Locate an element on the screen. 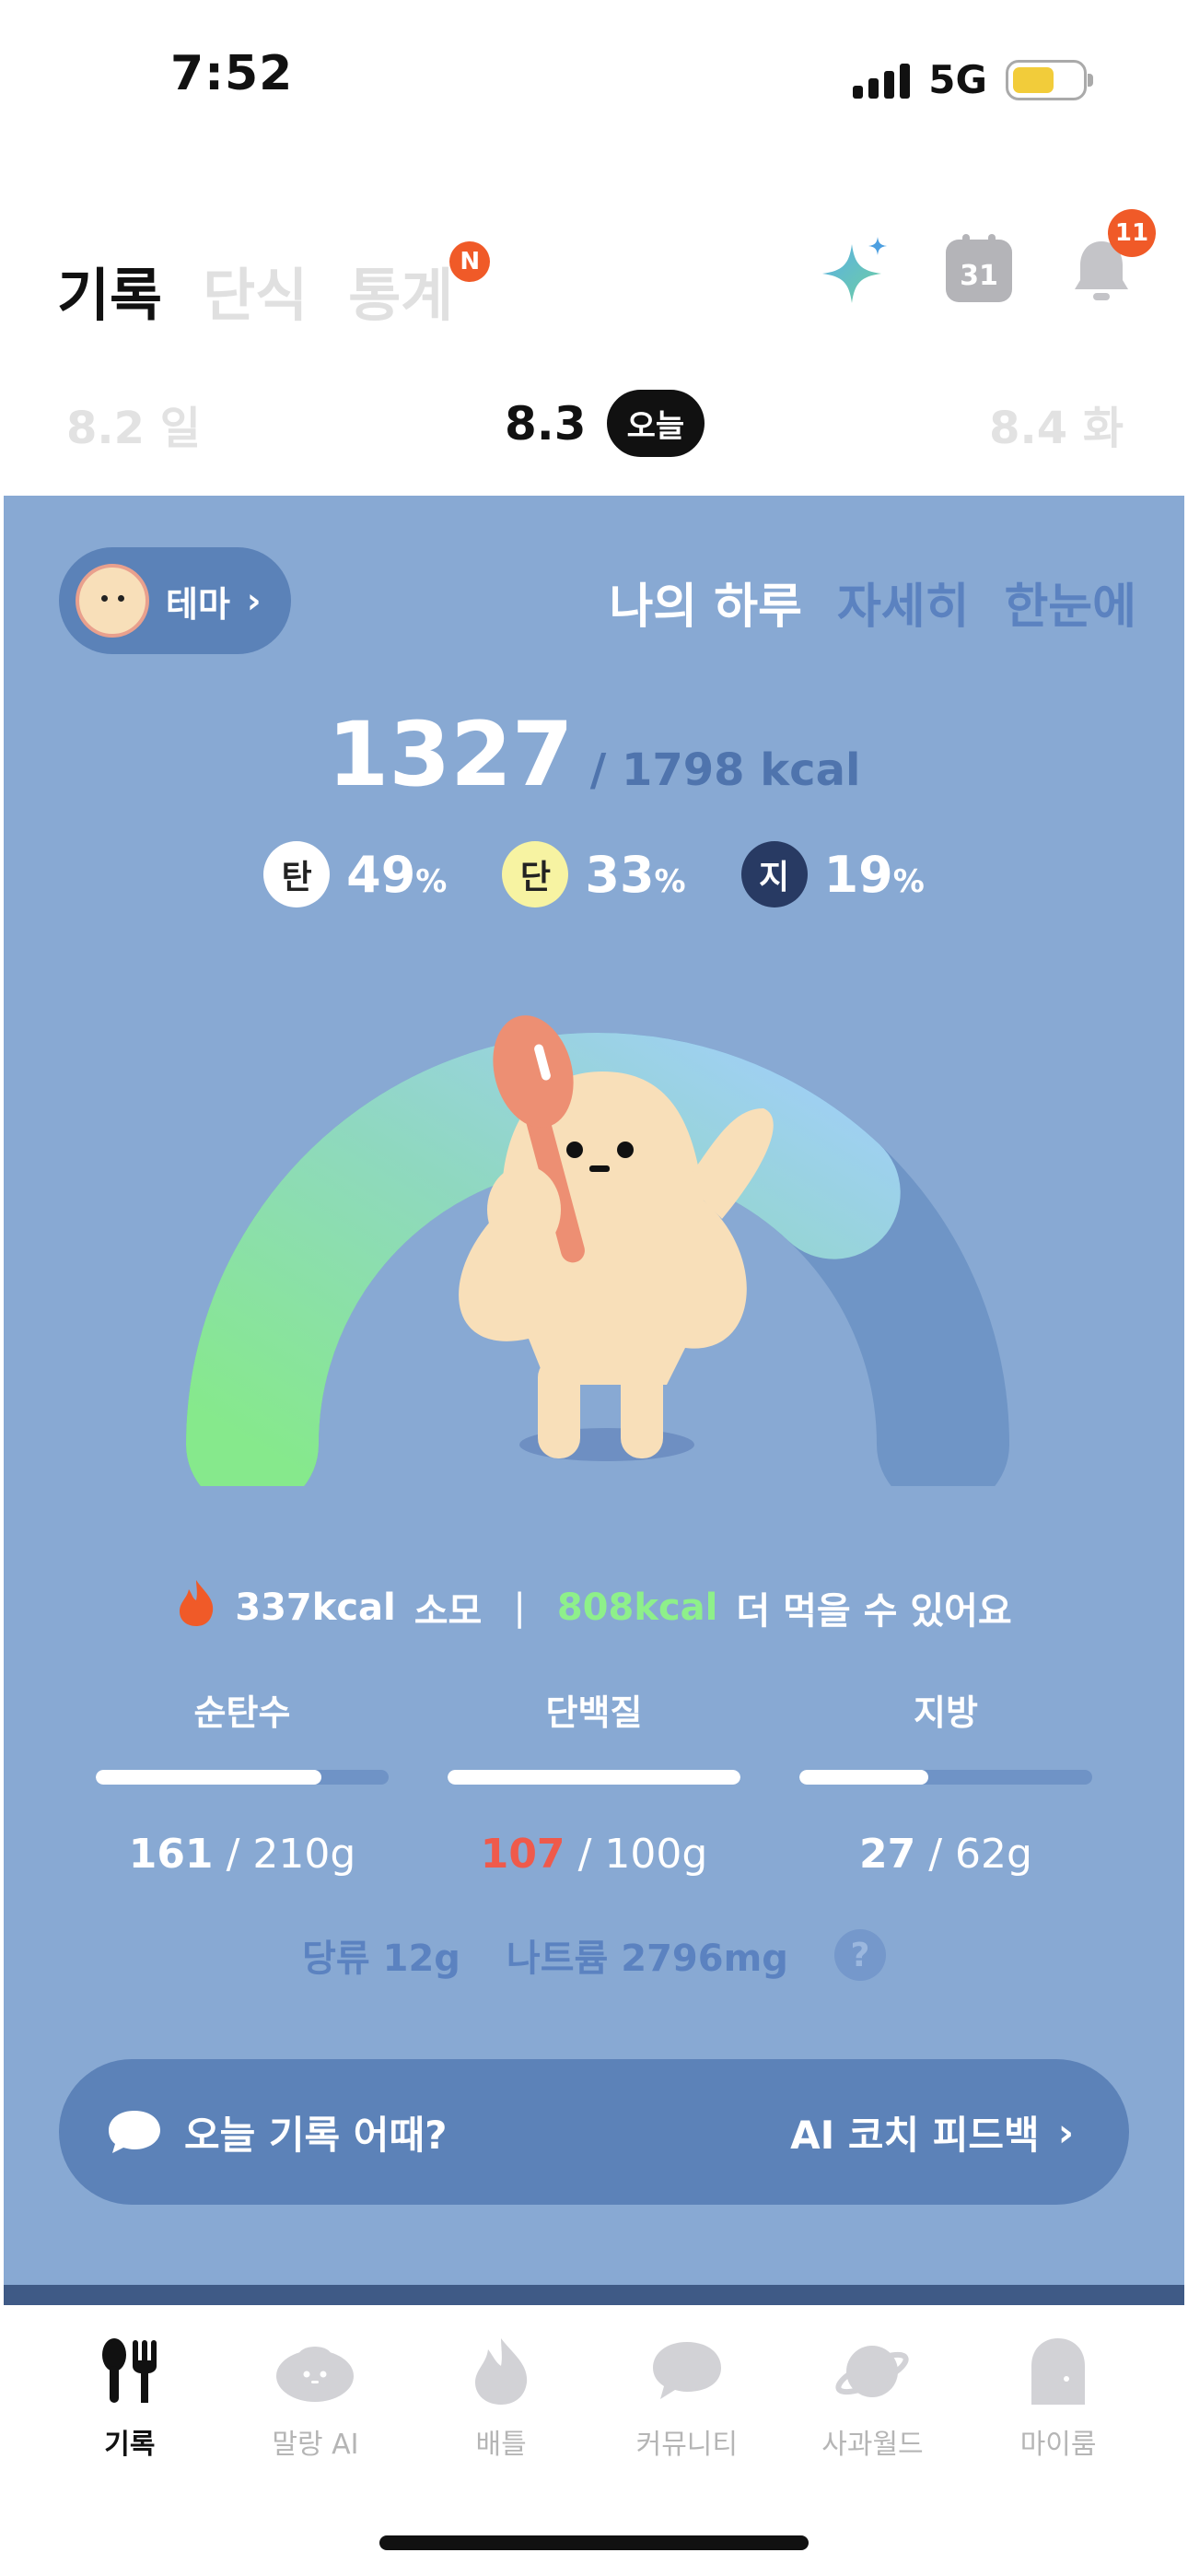  nutrient-protein: 단백질 107 / 100g is located at coordinates (594, 1781).